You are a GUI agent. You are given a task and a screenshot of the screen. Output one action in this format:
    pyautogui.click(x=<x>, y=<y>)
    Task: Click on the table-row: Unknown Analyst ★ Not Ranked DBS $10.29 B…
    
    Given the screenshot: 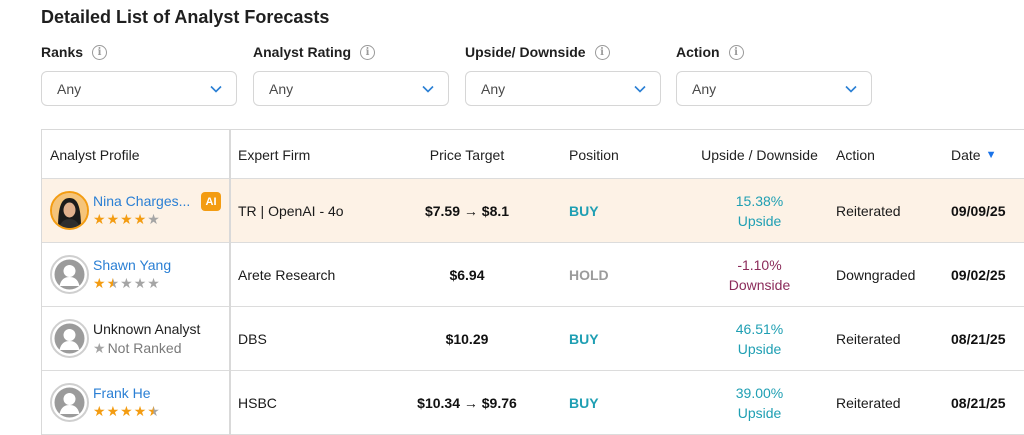 What is the action you would take?
    pyautogui.click(x=533, y=339)
    